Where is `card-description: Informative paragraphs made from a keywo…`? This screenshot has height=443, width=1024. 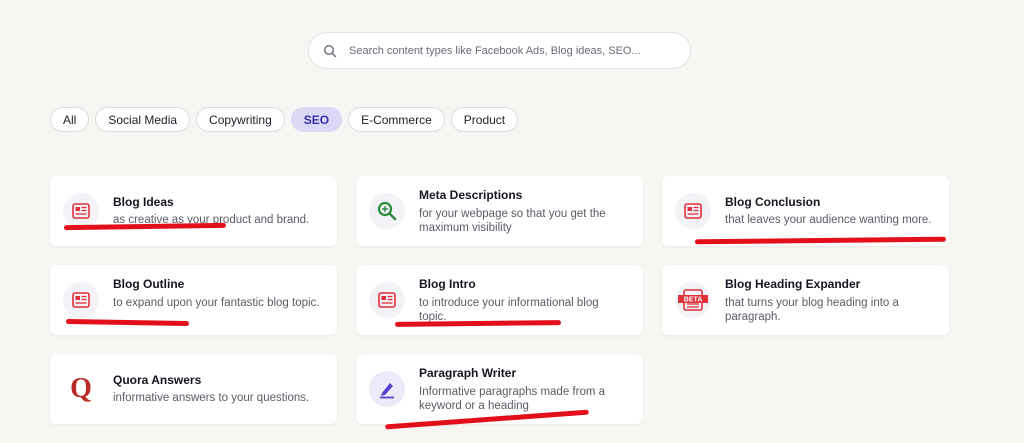 card-description: Informative paragraphs made from a keywo… is located at coordinates (512, 399).